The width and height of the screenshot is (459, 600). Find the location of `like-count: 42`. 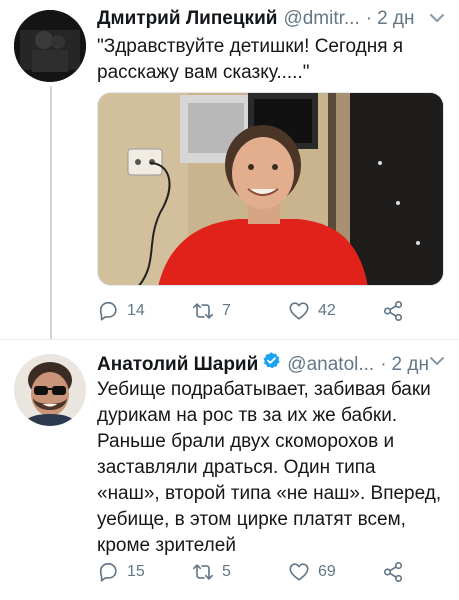

like-count: 42 is located at coordinates (327, 310).